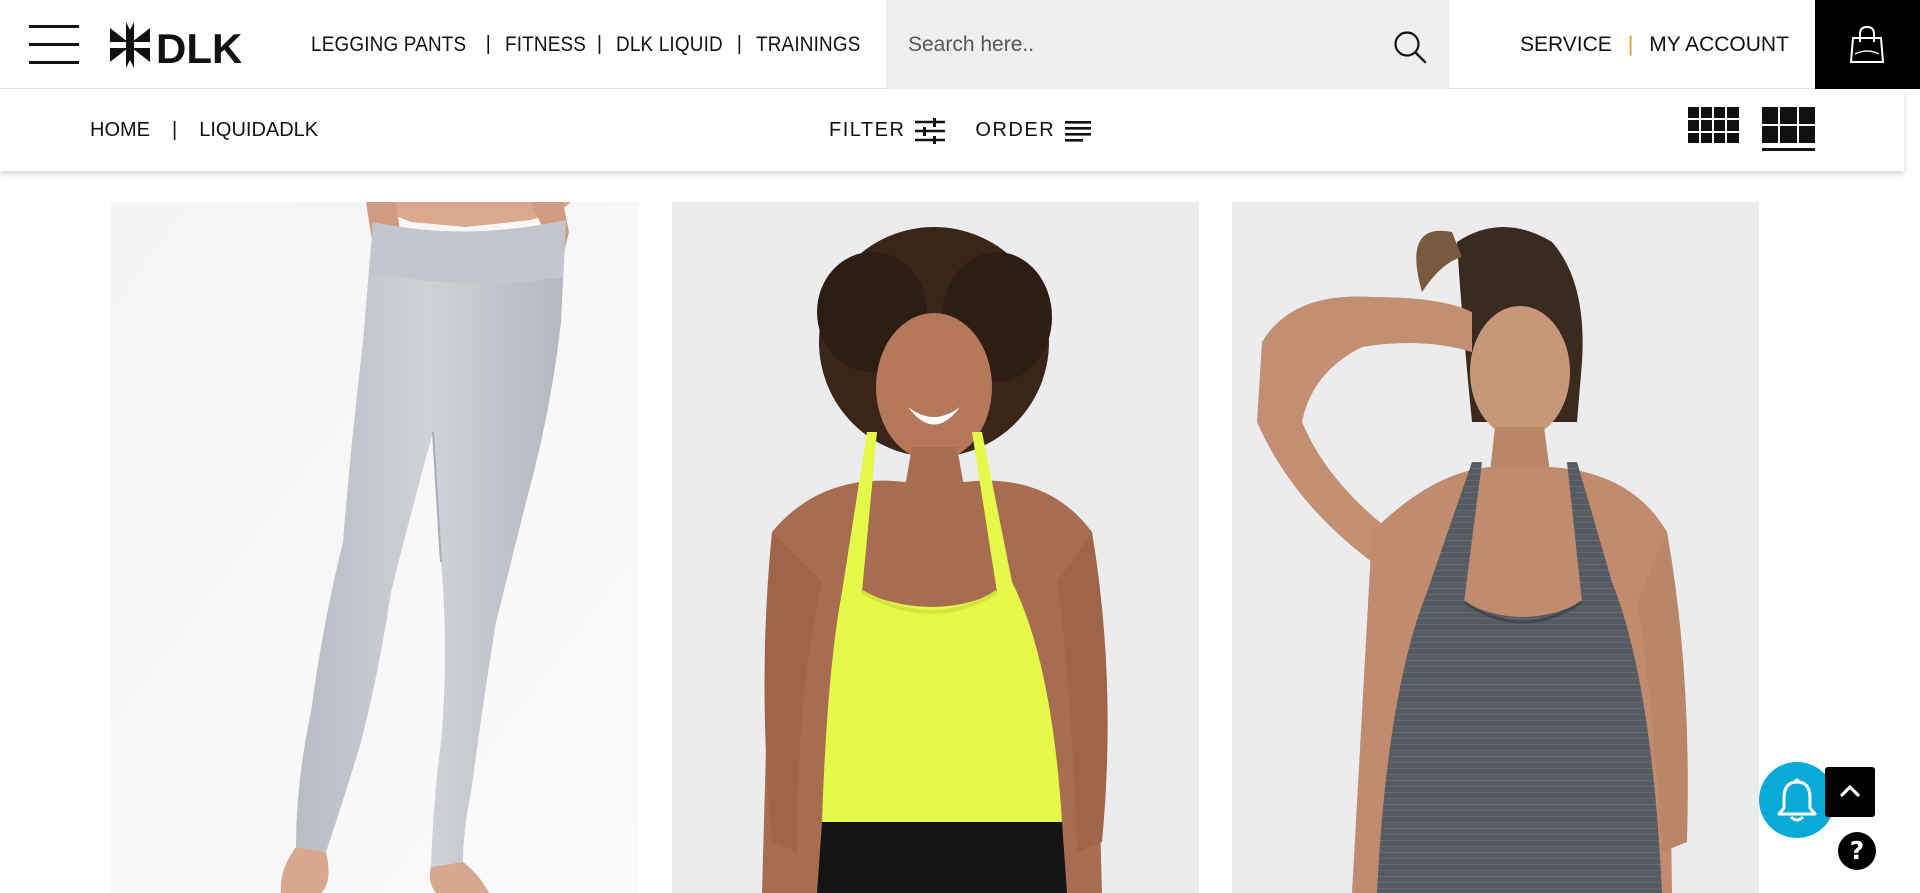 The width and height of the screenshot is (1920, 893). What do you see at coordinates (930, 130) in the screenshot?
I see `filter-sliders-icon` at bounding box center [930, 130].